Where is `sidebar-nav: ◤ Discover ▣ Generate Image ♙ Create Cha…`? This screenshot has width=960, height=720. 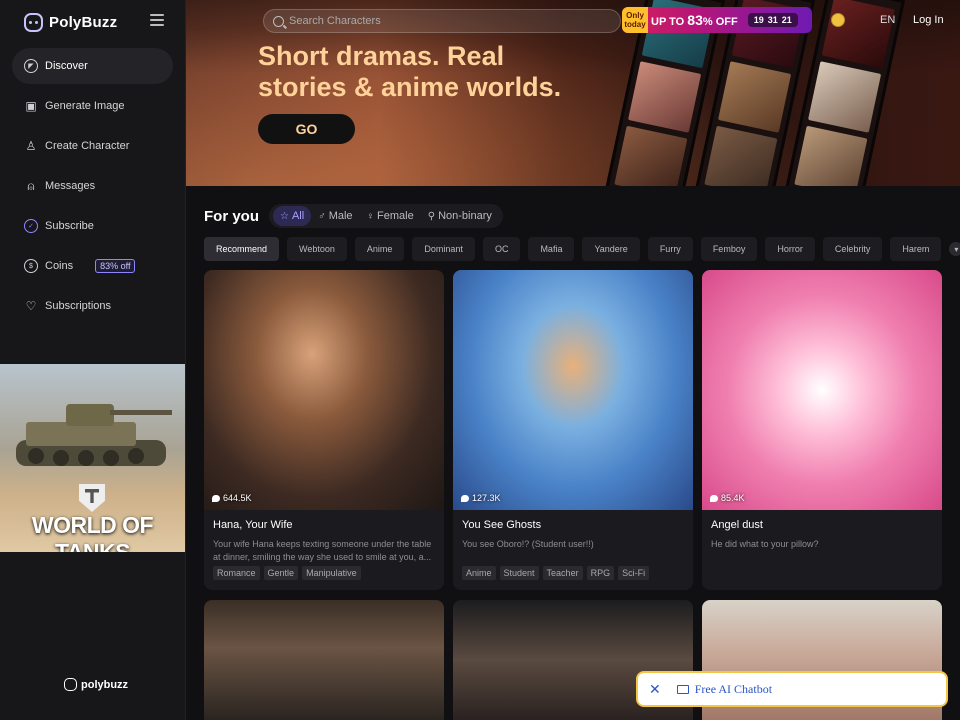
sidebar-nav: ◤ Discover ▣ Generate Image ♙ Create Cha… is located at coordinates (92, 188).